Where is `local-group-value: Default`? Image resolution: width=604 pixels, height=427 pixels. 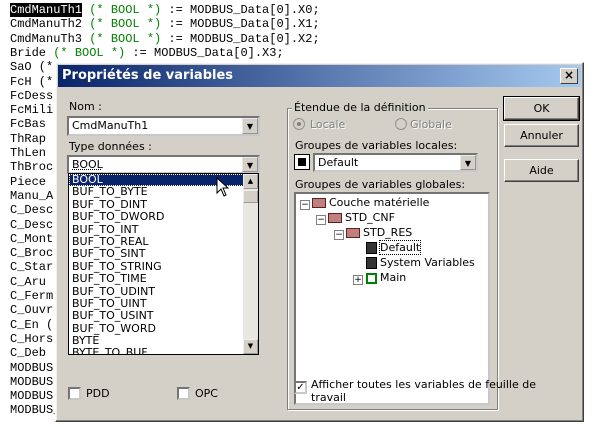 local-group-value: Default is located at coordinates (338, 162).